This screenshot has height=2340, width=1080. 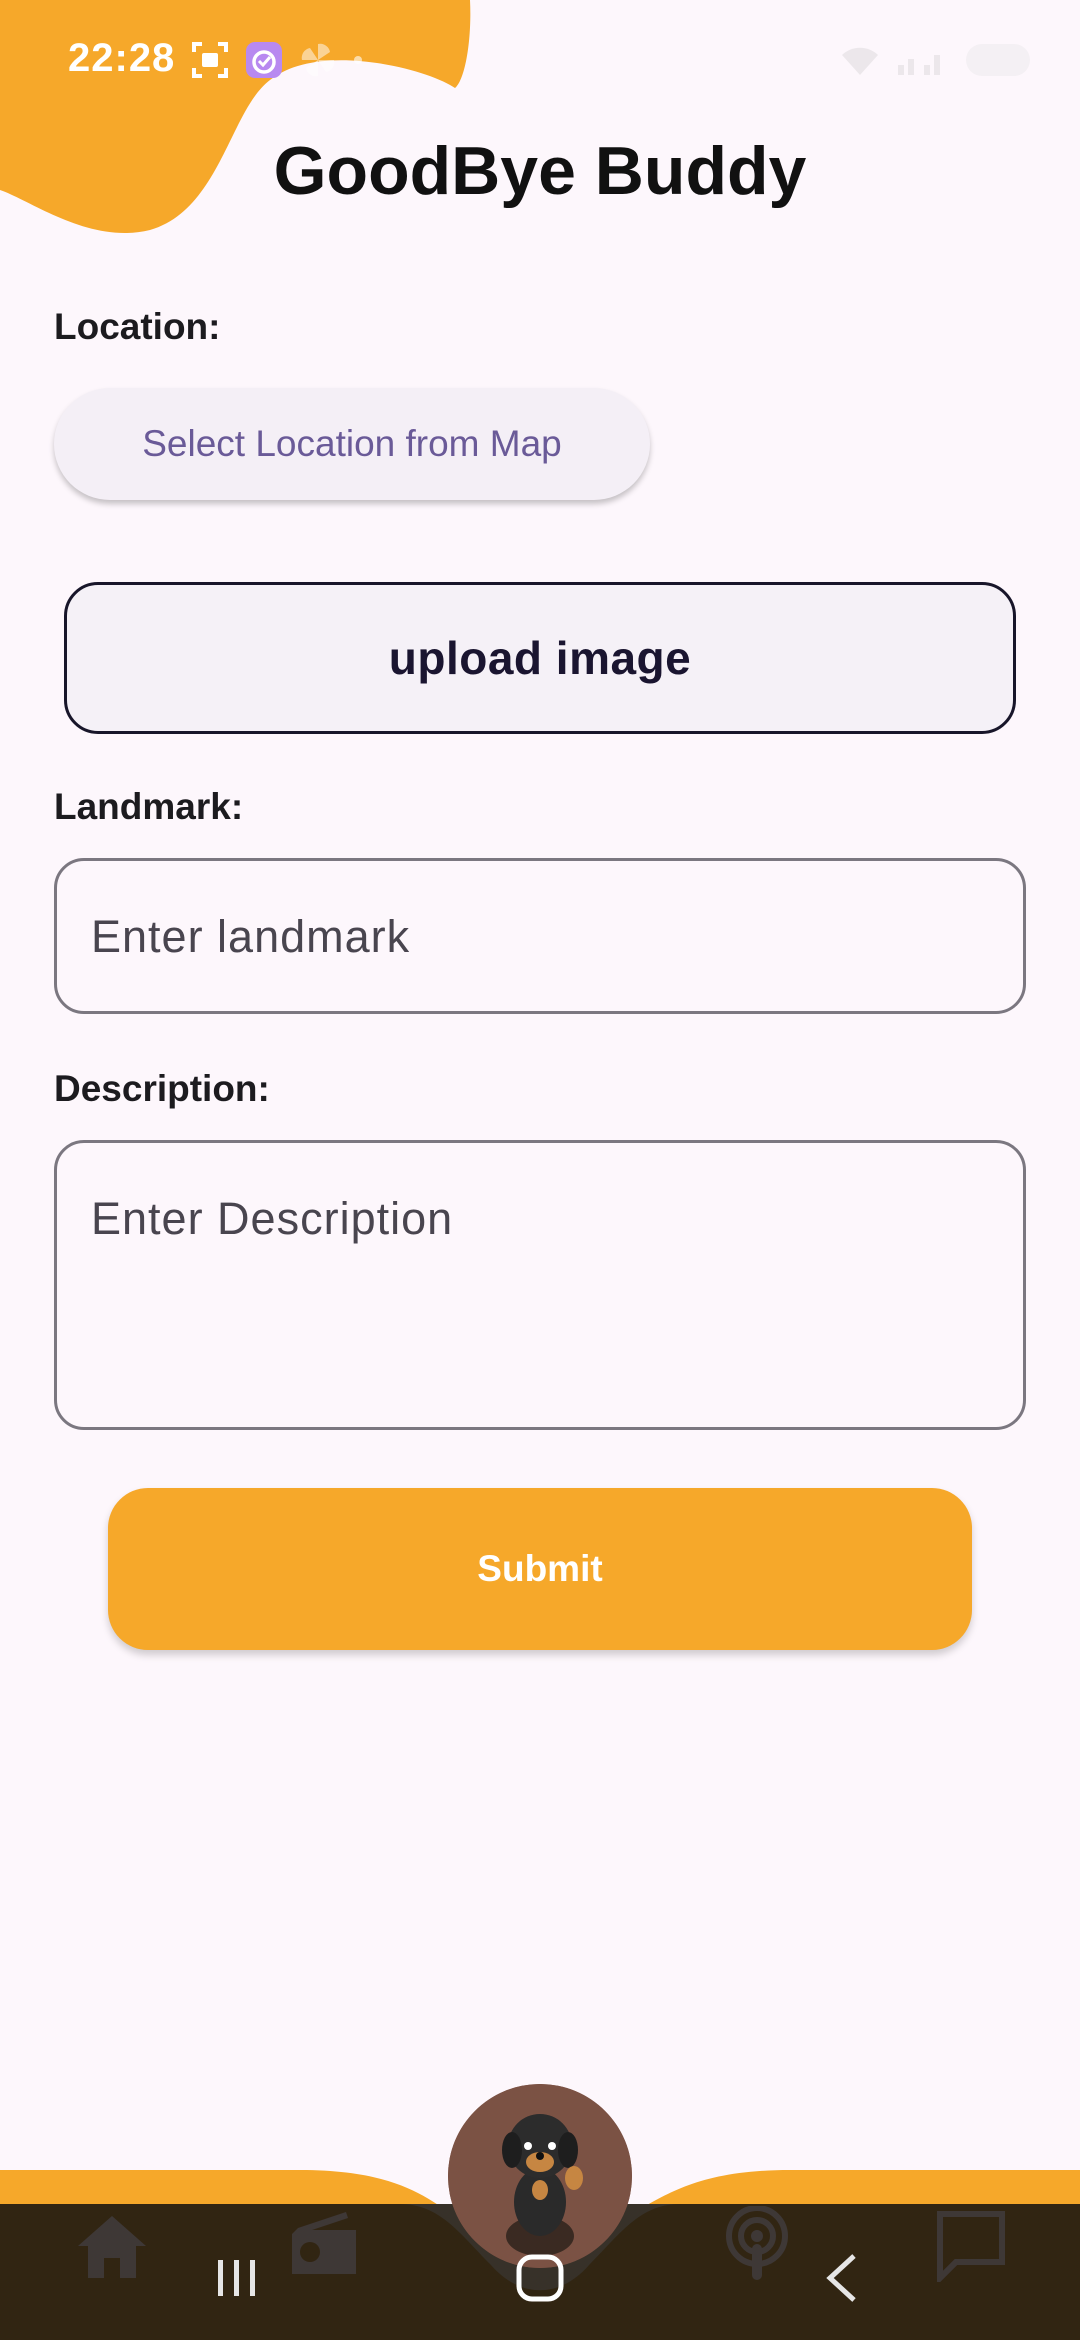 What do you see at coordinates (251, 936) in the screenshot?
I see `landmark-placeholder: Enter landmark` at bounding box center [251, 936].